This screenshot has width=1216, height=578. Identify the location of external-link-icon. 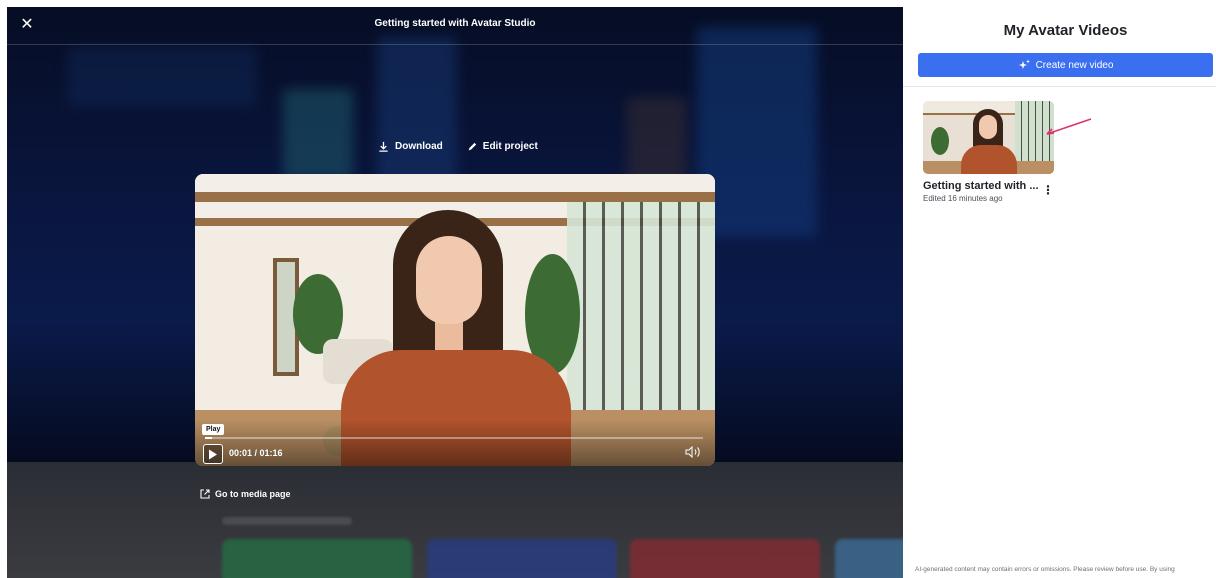
(205, 494).